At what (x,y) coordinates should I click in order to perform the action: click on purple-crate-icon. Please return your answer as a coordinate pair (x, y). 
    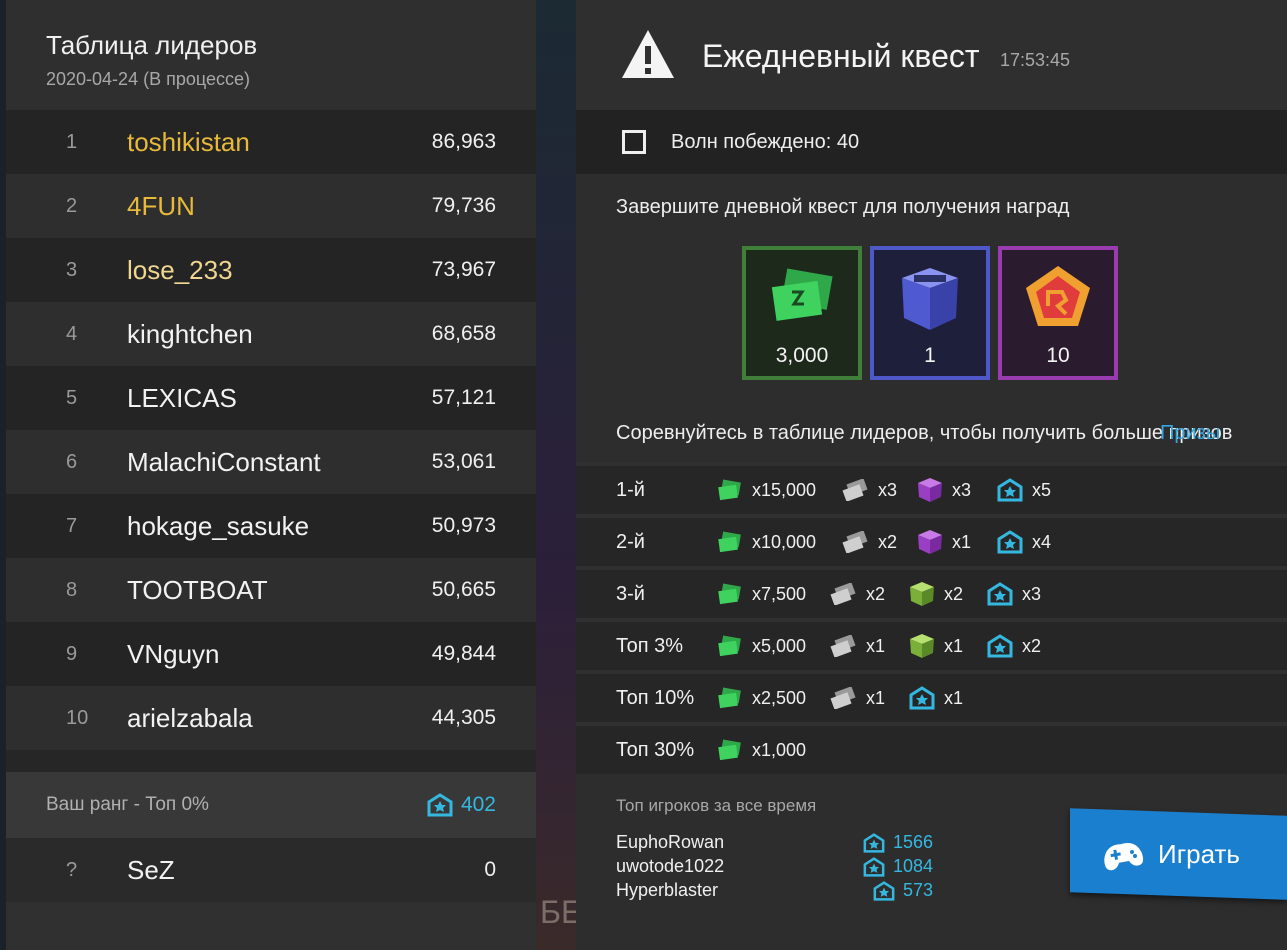
    Looking at the image, I should click on (930, 542).